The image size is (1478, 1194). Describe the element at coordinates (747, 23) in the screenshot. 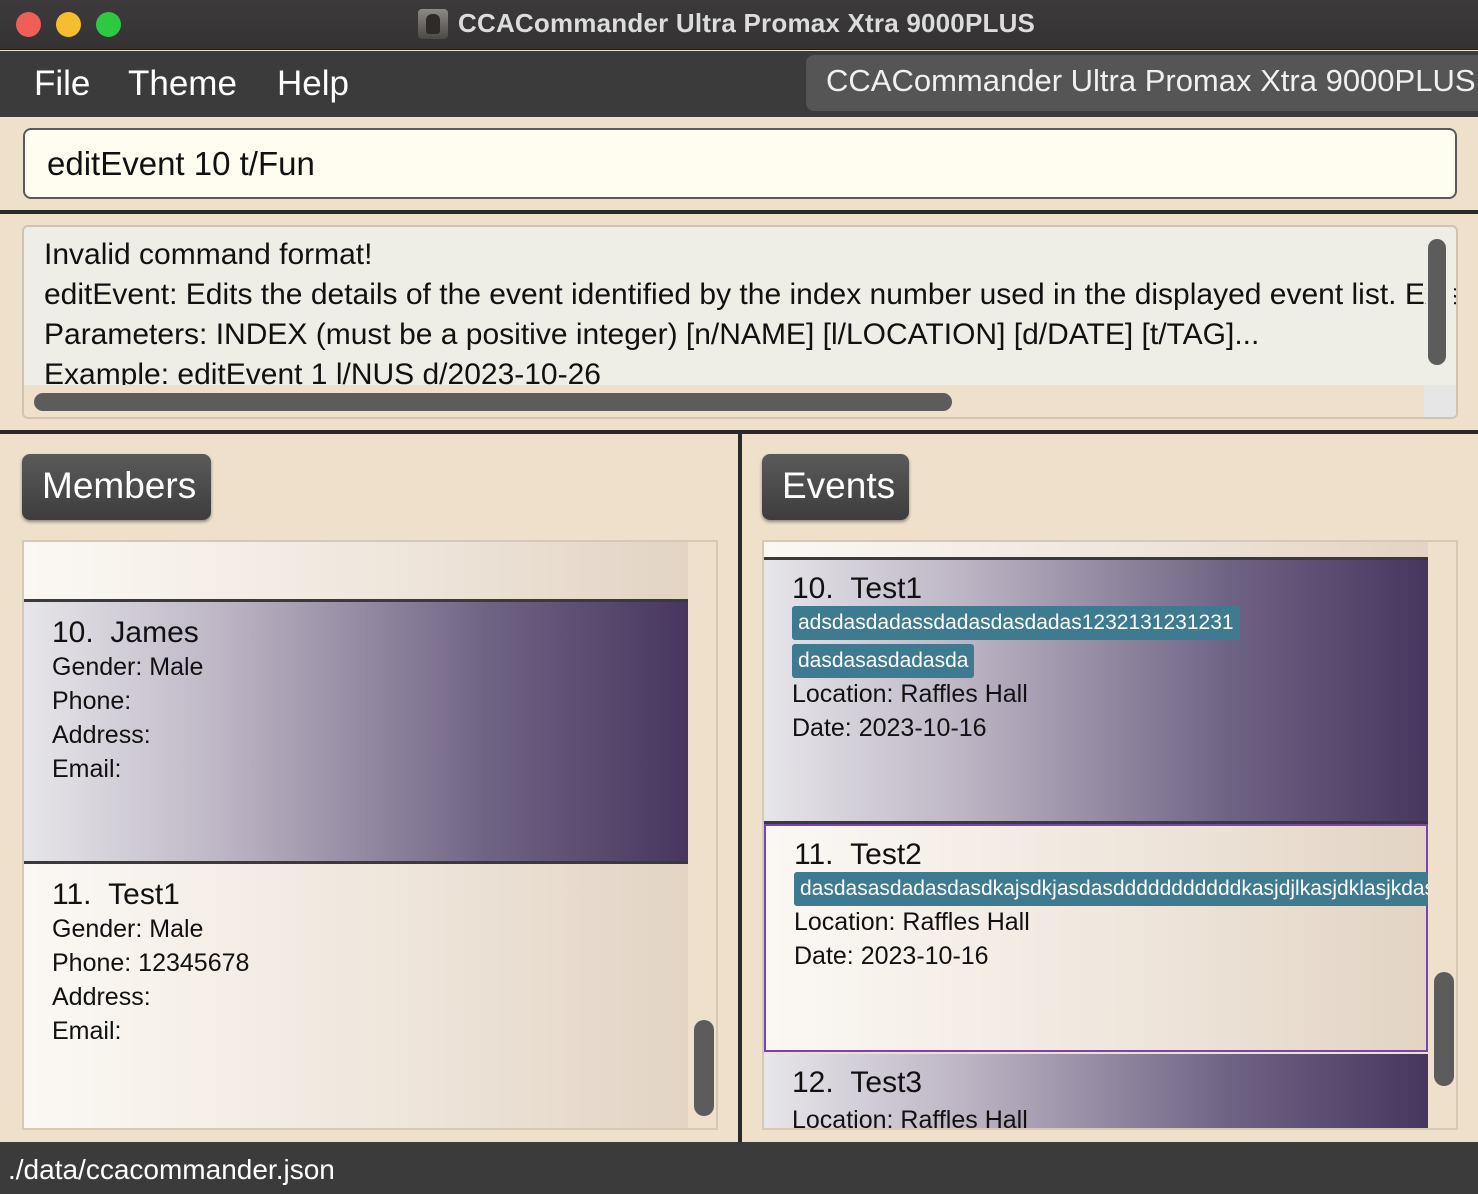

I see `window-title: CCACommander Ultra Promax Xtra 9000PLUS` at that location.